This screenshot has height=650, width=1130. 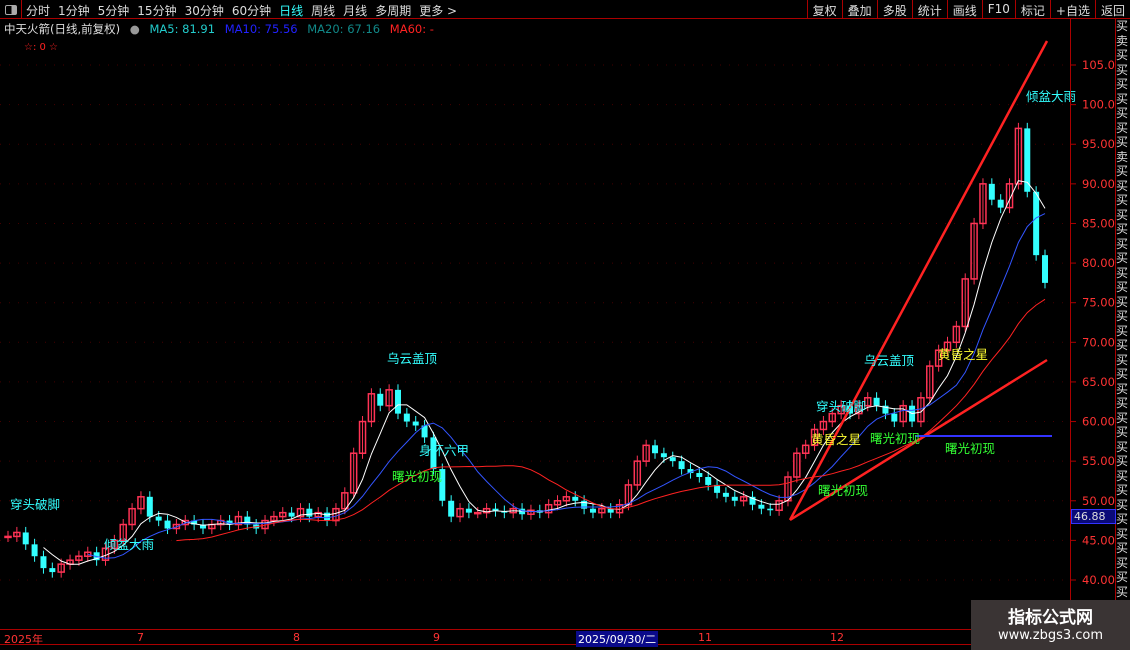 I want to click on toolbar-button-3: 统计, so click(x=929, y=9).